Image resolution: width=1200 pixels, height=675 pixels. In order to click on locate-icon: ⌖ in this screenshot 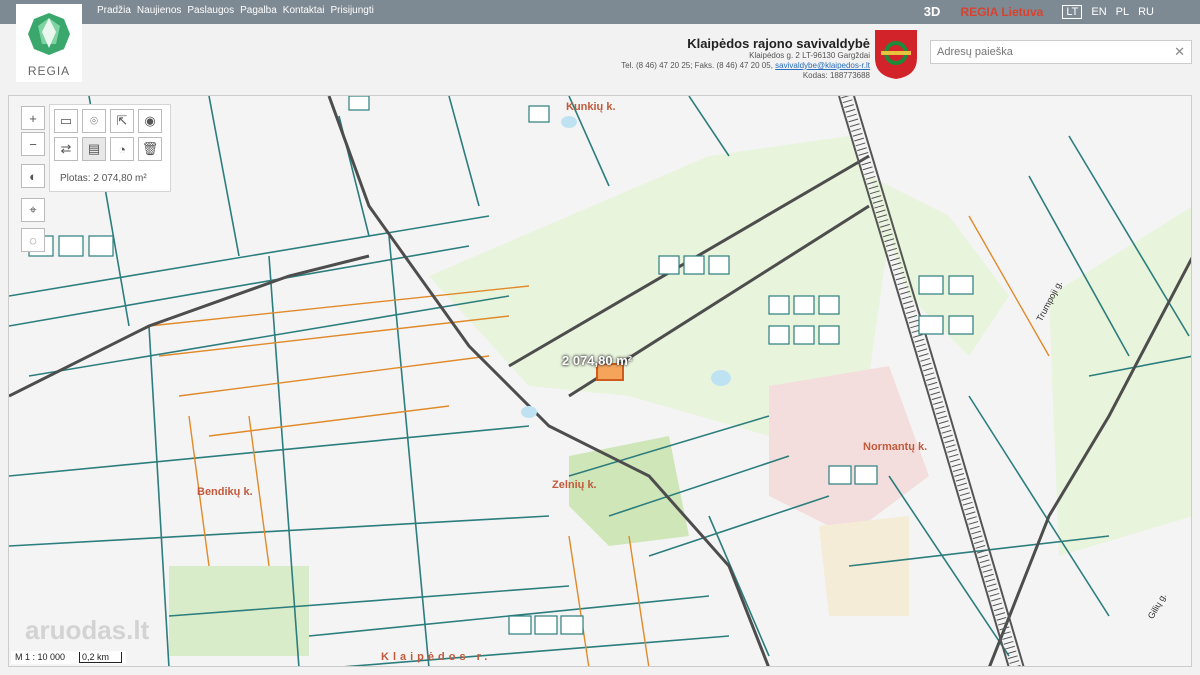, I will do `click(33, 210)`.